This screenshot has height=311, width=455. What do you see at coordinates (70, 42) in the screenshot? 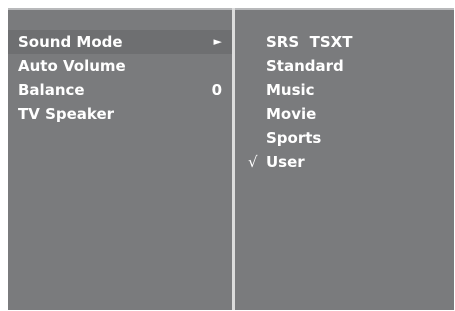
I see `menu-item-label: Sound Mode` at bounding box center [70, 42].